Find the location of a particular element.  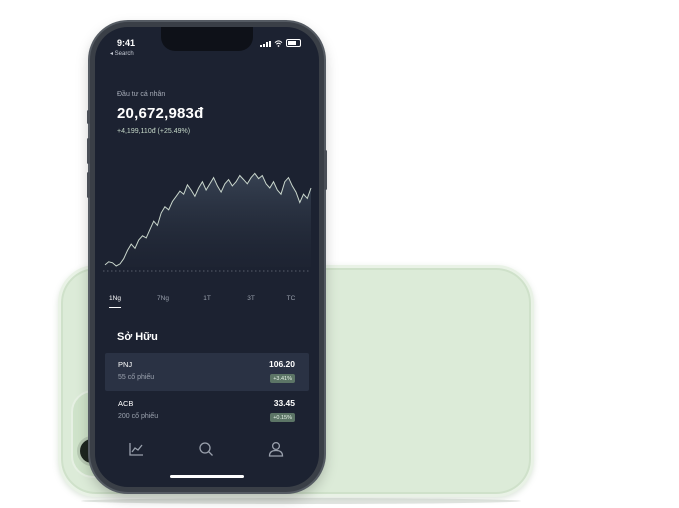

wifi-icon is located at coordinates (278, 43).